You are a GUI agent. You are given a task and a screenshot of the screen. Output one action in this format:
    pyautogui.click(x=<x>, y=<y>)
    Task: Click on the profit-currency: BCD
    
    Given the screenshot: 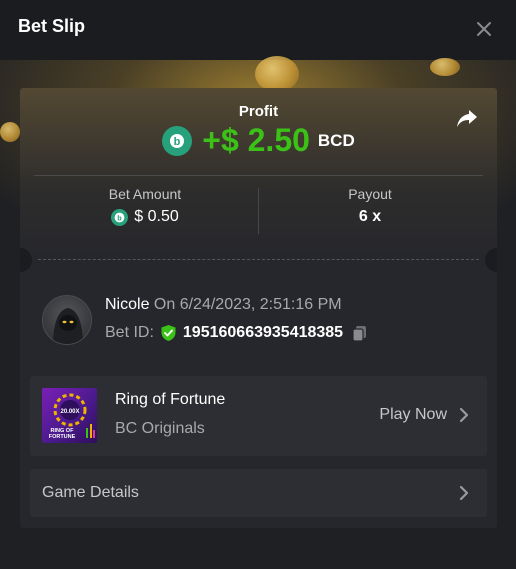 What is the action you would take?
    pyautogui.click(x=336, y=140)
    